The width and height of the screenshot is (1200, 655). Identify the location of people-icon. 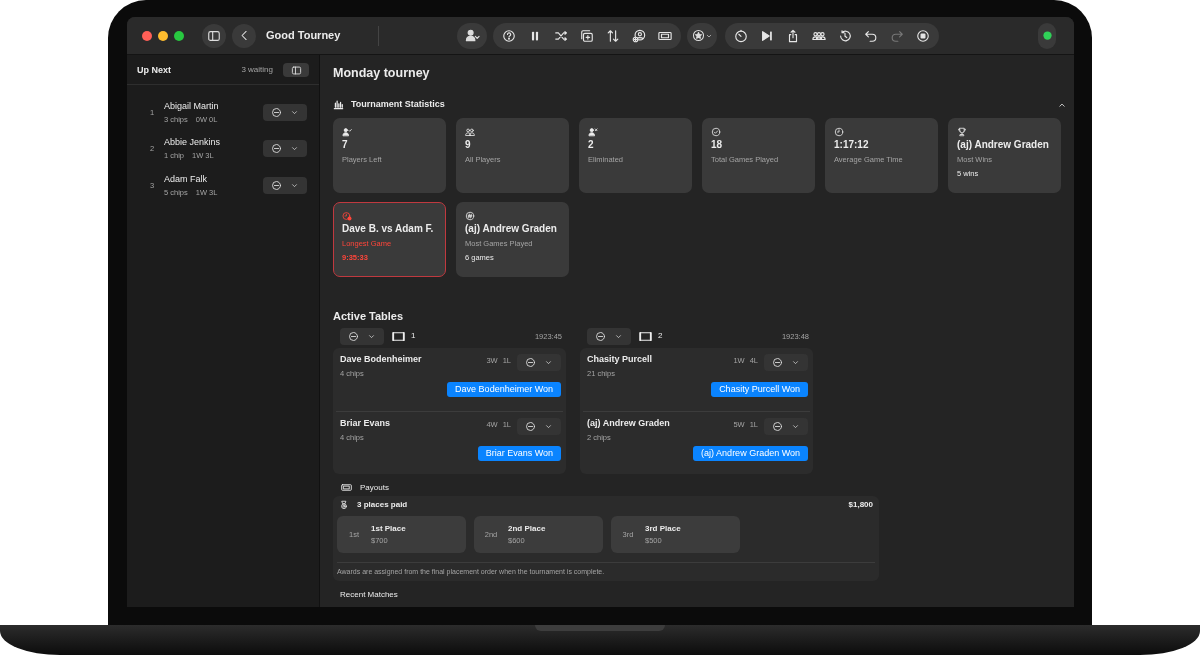
(470, 131).